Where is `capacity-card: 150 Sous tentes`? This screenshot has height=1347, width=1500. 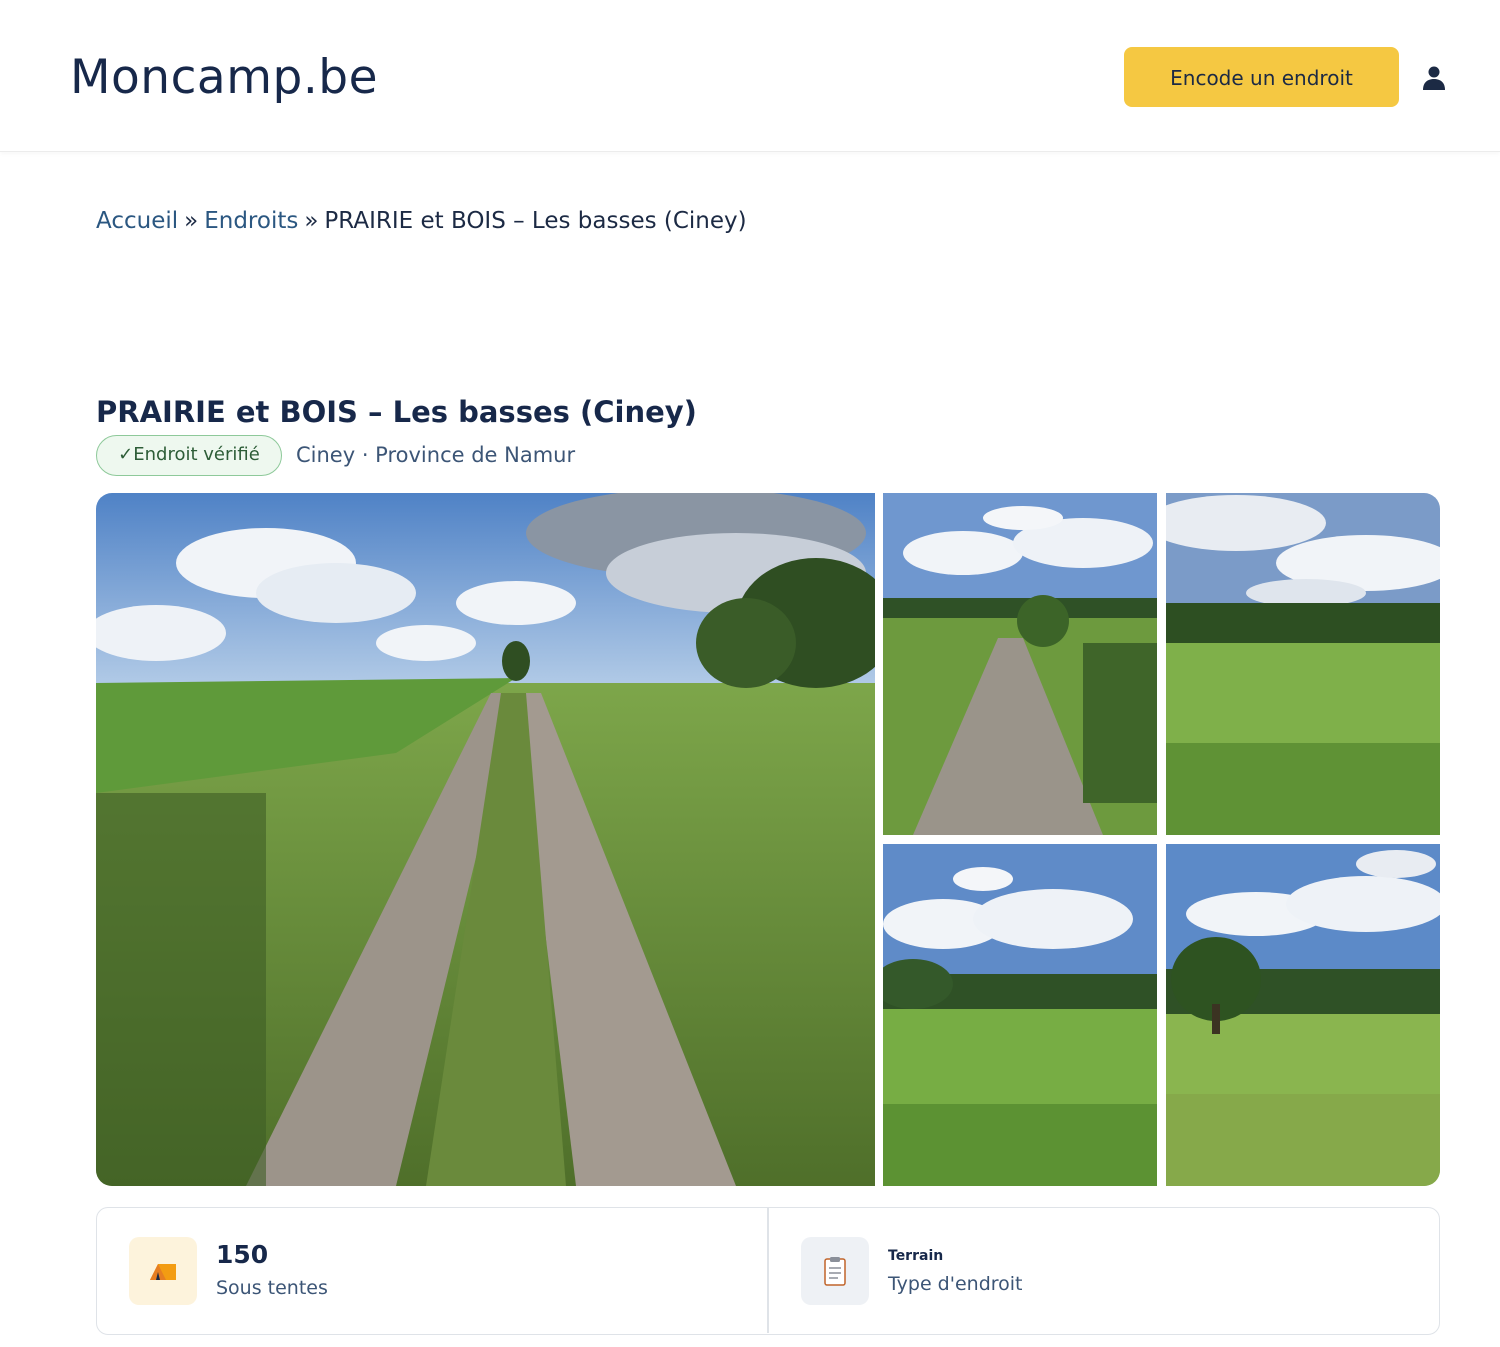 capacity-card: 150 Sous tentes is located at coordinates (432, 1270).